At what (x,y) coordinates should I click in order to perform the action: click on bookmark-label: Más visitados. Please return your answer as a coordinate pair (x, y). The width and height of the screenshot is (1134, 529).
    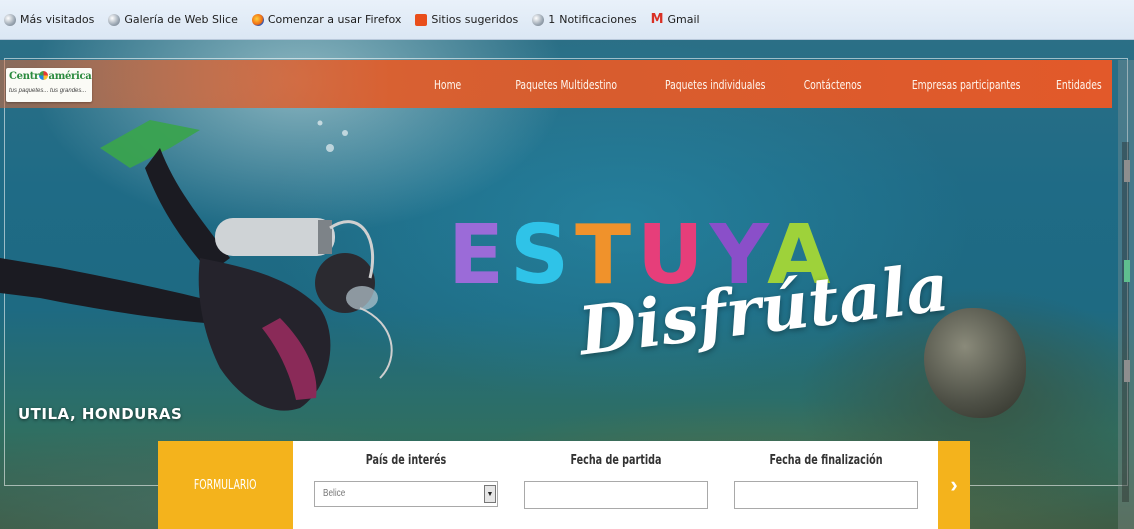
    Looking at the image, I should click on (57, 19).